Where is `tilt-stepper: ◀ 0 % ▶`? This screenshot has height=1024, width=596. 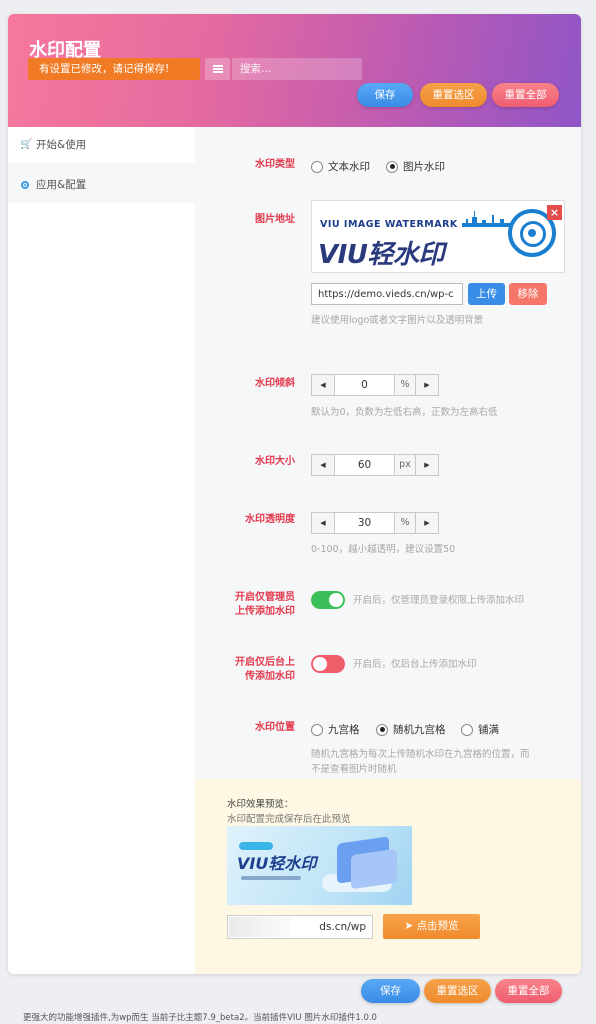 tilt-stepper: ◀ 0 % ▶ is located at coordinates (375, 385).